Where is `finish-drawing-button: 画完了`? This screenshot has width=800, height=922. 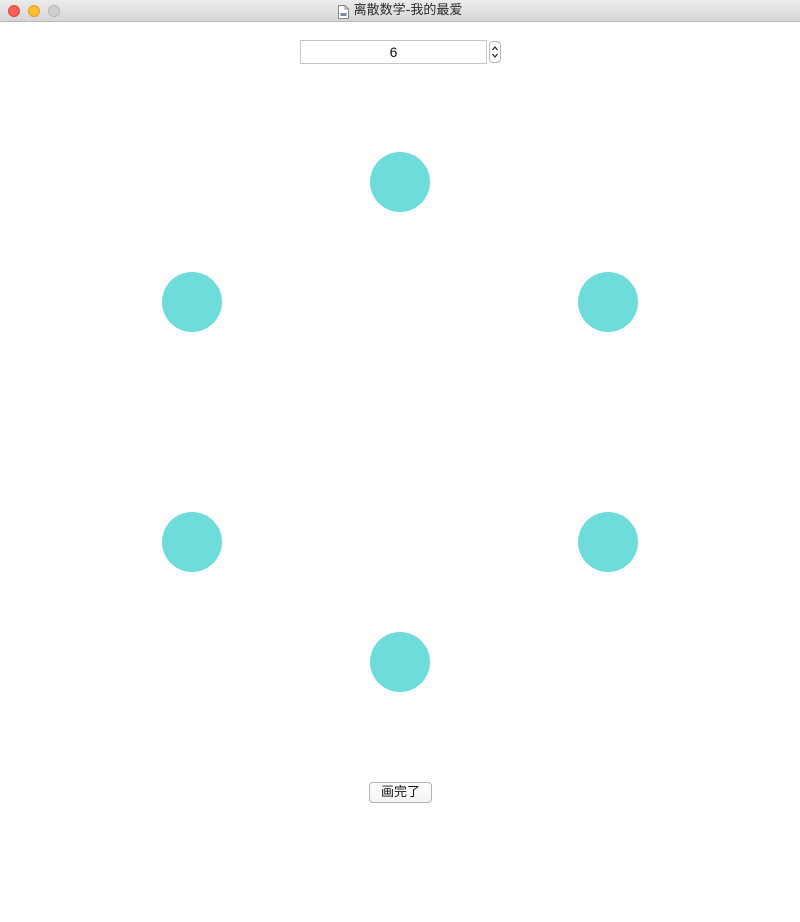
finish-drawing-button: 画完了 is located at coordinates (400, 792).